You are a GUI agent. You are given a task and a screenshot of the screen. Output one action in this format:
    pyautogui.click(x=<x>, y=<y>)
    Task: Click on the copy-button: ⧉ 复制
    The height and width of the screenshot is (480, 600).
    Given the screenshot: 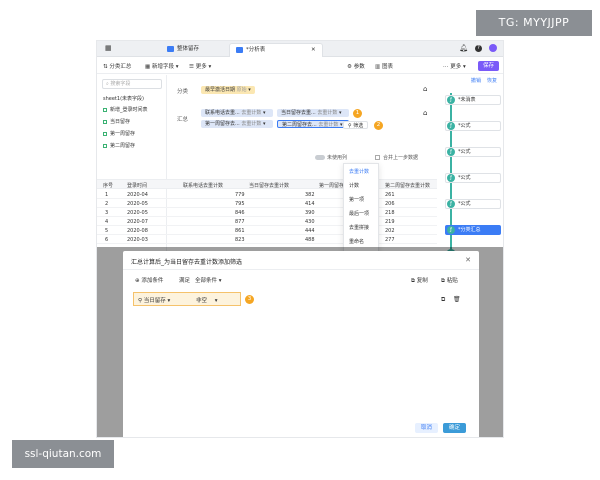 What is the action you would take?
    pyautogui.click(x=419, y=280)
    